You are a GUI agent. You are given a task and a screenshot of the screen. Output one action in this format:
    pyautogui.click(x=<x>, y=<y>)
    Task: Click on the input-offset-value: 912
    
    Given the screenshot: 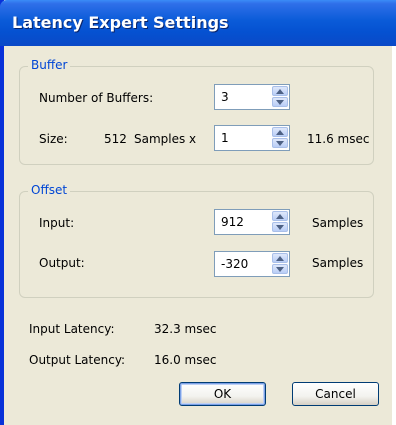 What is the action you would take?
    pyautogui.click(x=232, y=222)
    